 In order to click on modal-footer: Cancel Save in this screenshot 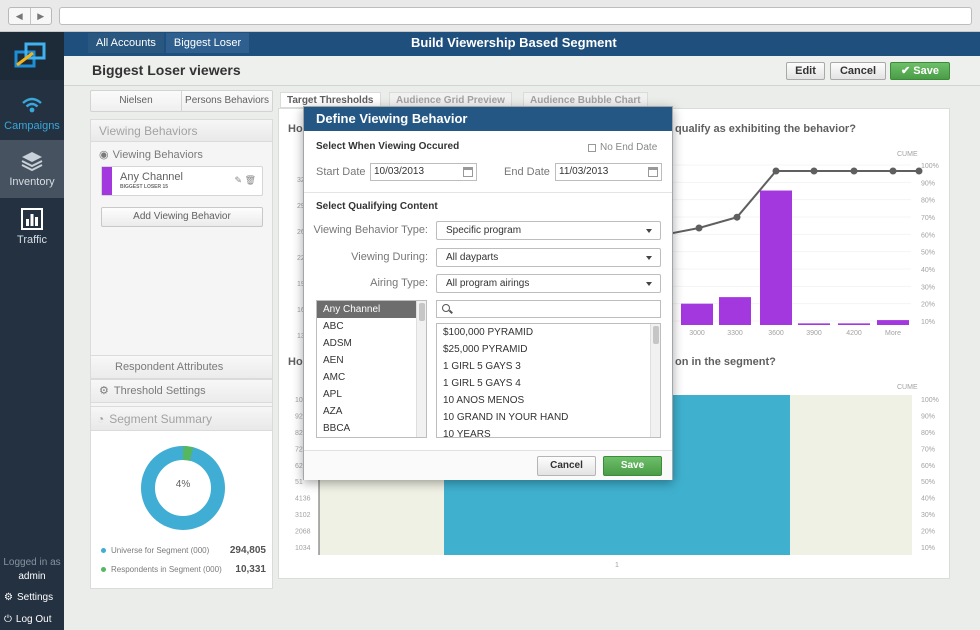, I will do `click(488, 465)`.